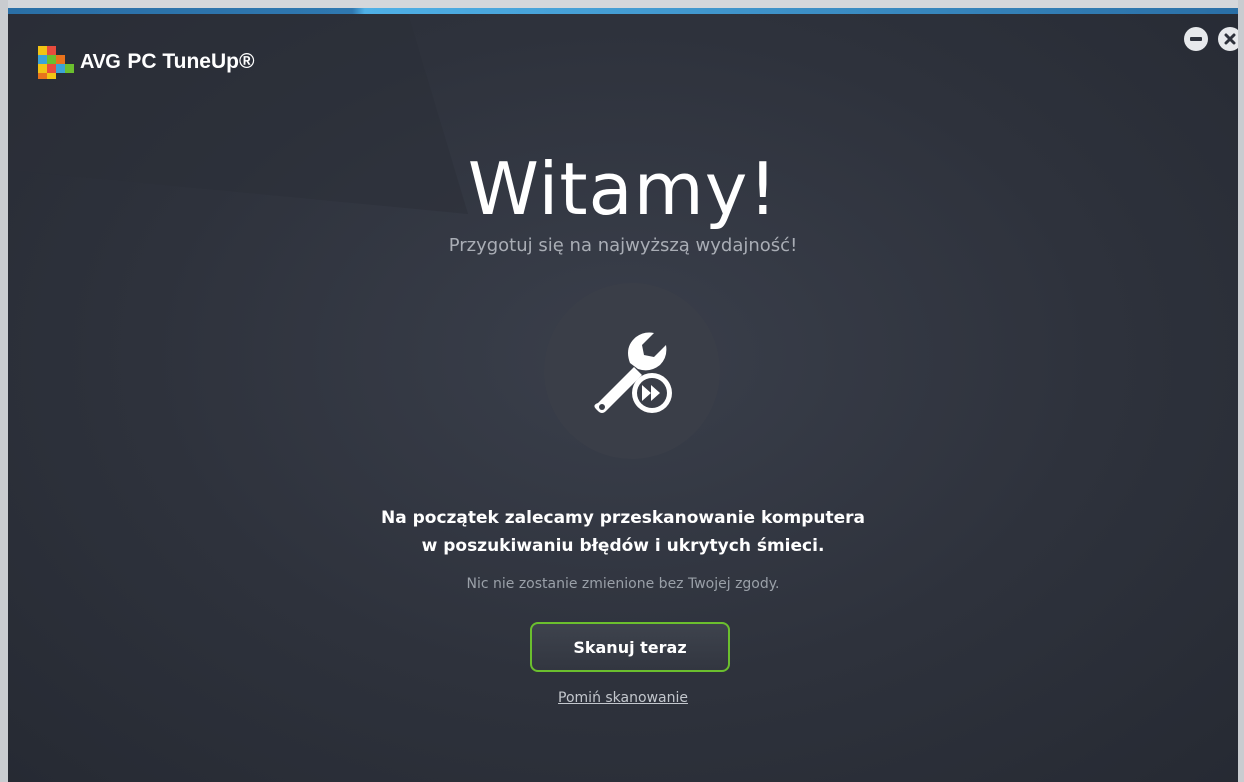 This screenshot has width=1244, height=782. I want to click on minus-icon, so click(1196, 39).